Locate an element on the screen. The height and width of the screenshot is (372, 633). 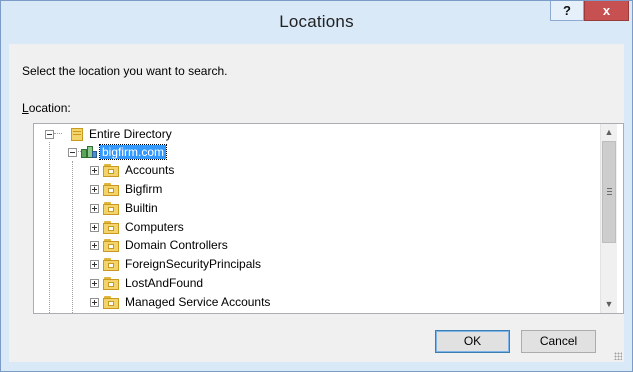
tree-item-builtin: Builtin is located at coordinates (124, 208).